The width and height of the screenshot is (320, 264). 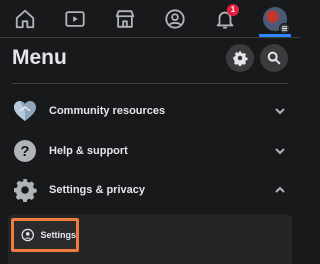 What do you see at coordinates (97, 190) in the screenshot?
I see `row-label: Settings & privacy` at bounding box center [97, 190].